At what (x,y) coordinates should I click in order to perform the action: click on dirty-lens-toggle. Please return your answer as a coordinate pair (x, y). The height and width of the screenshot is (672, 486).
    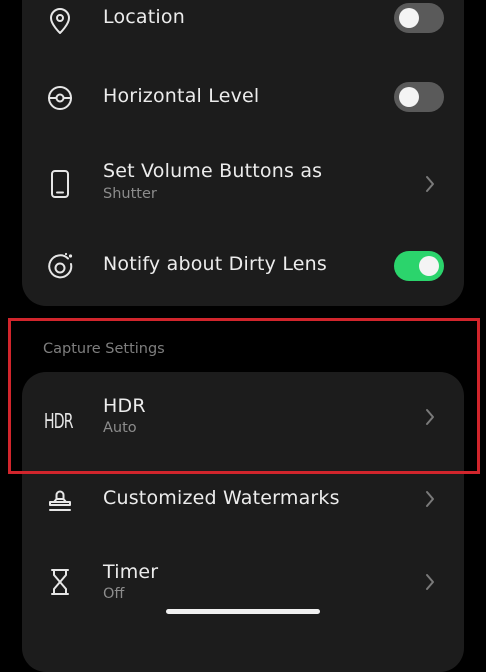
    Looking at the image, I should click on (419, 266).